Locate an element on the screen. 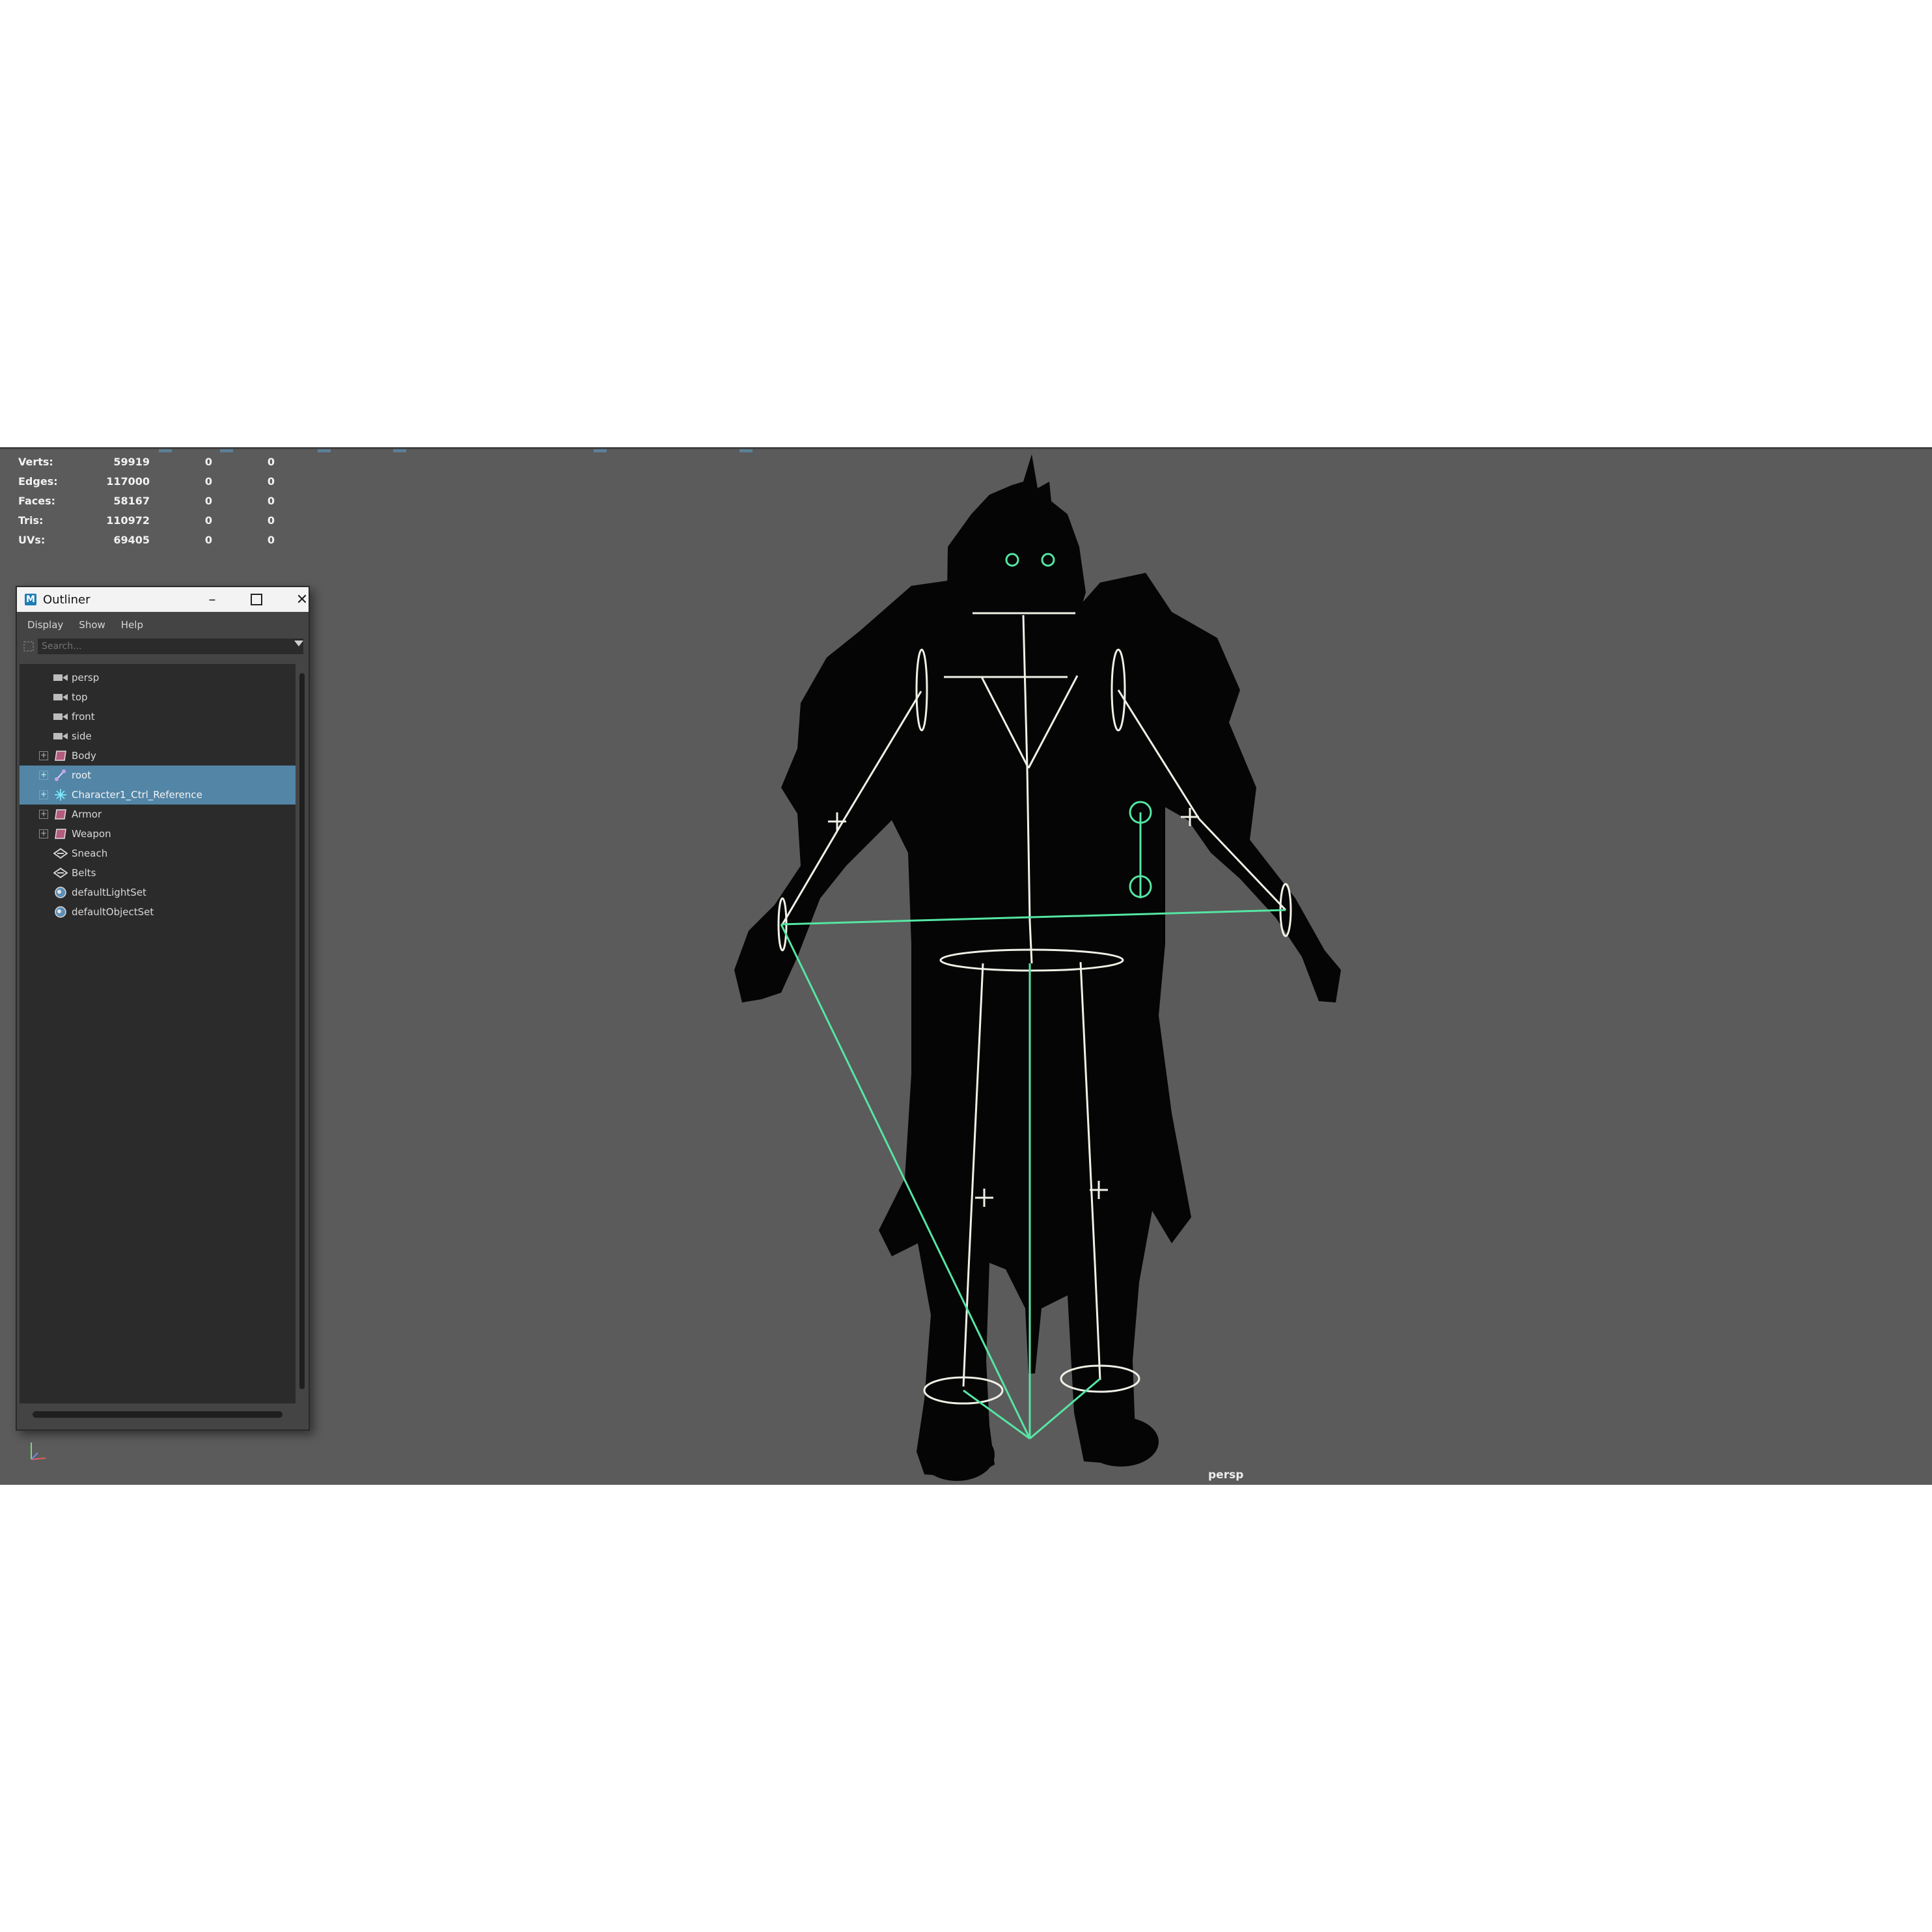 This screenshot has width=1932, height=1932. menu-display: Display is located at coordinates (45, 625).